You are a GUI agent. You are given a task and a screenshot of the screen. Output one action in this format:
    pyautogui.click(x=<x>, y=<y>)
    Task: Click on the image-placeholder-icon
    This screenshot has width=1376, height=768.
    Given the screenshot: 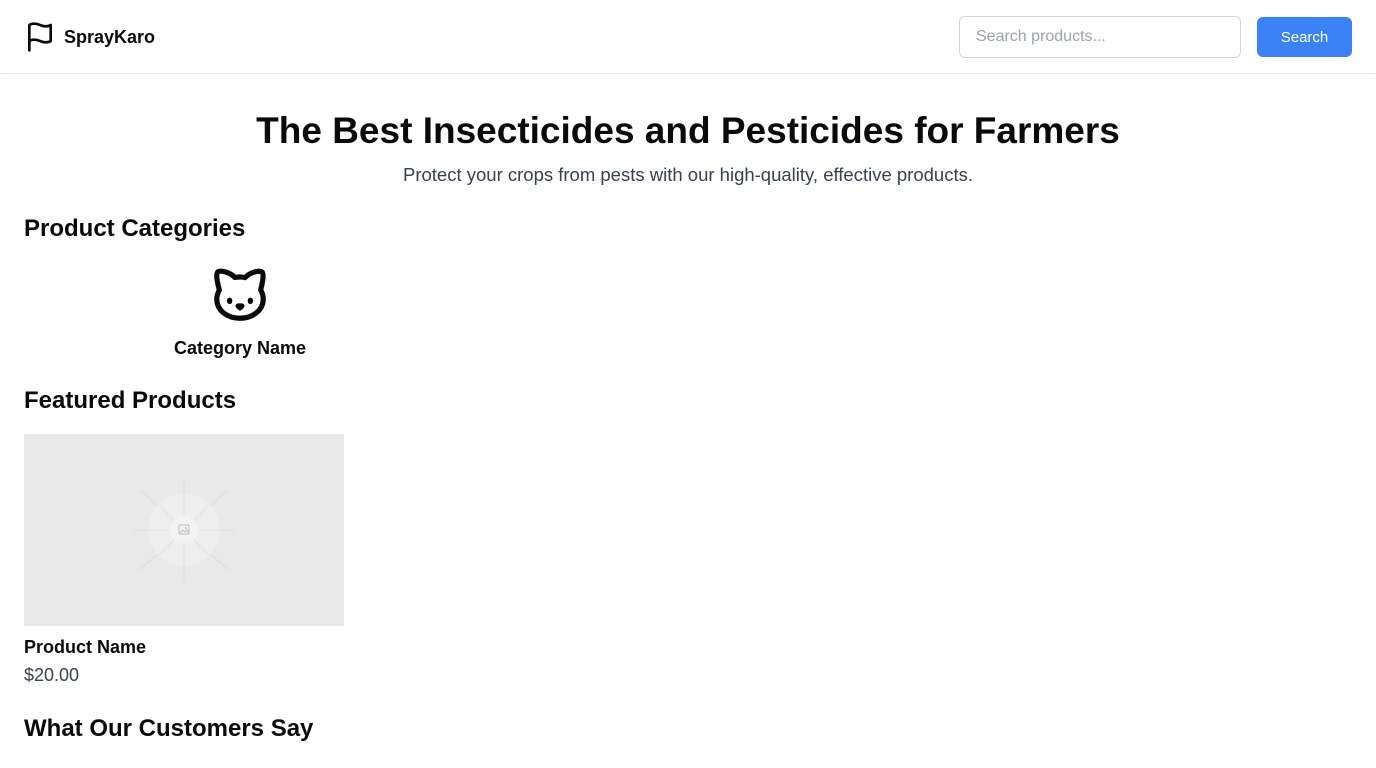 What is the action you would take?
    pyautogui.click(x=184, y=530)
    